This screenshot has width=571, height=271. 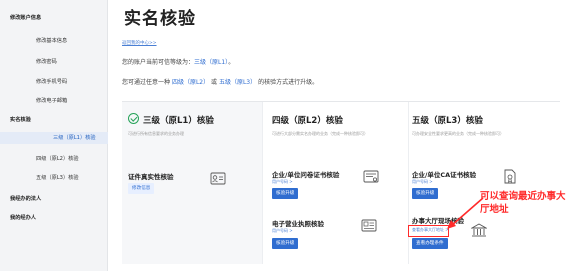 I want to click on upgrade-prefix: 您可通过任意一种, so click(x=146, y=82).